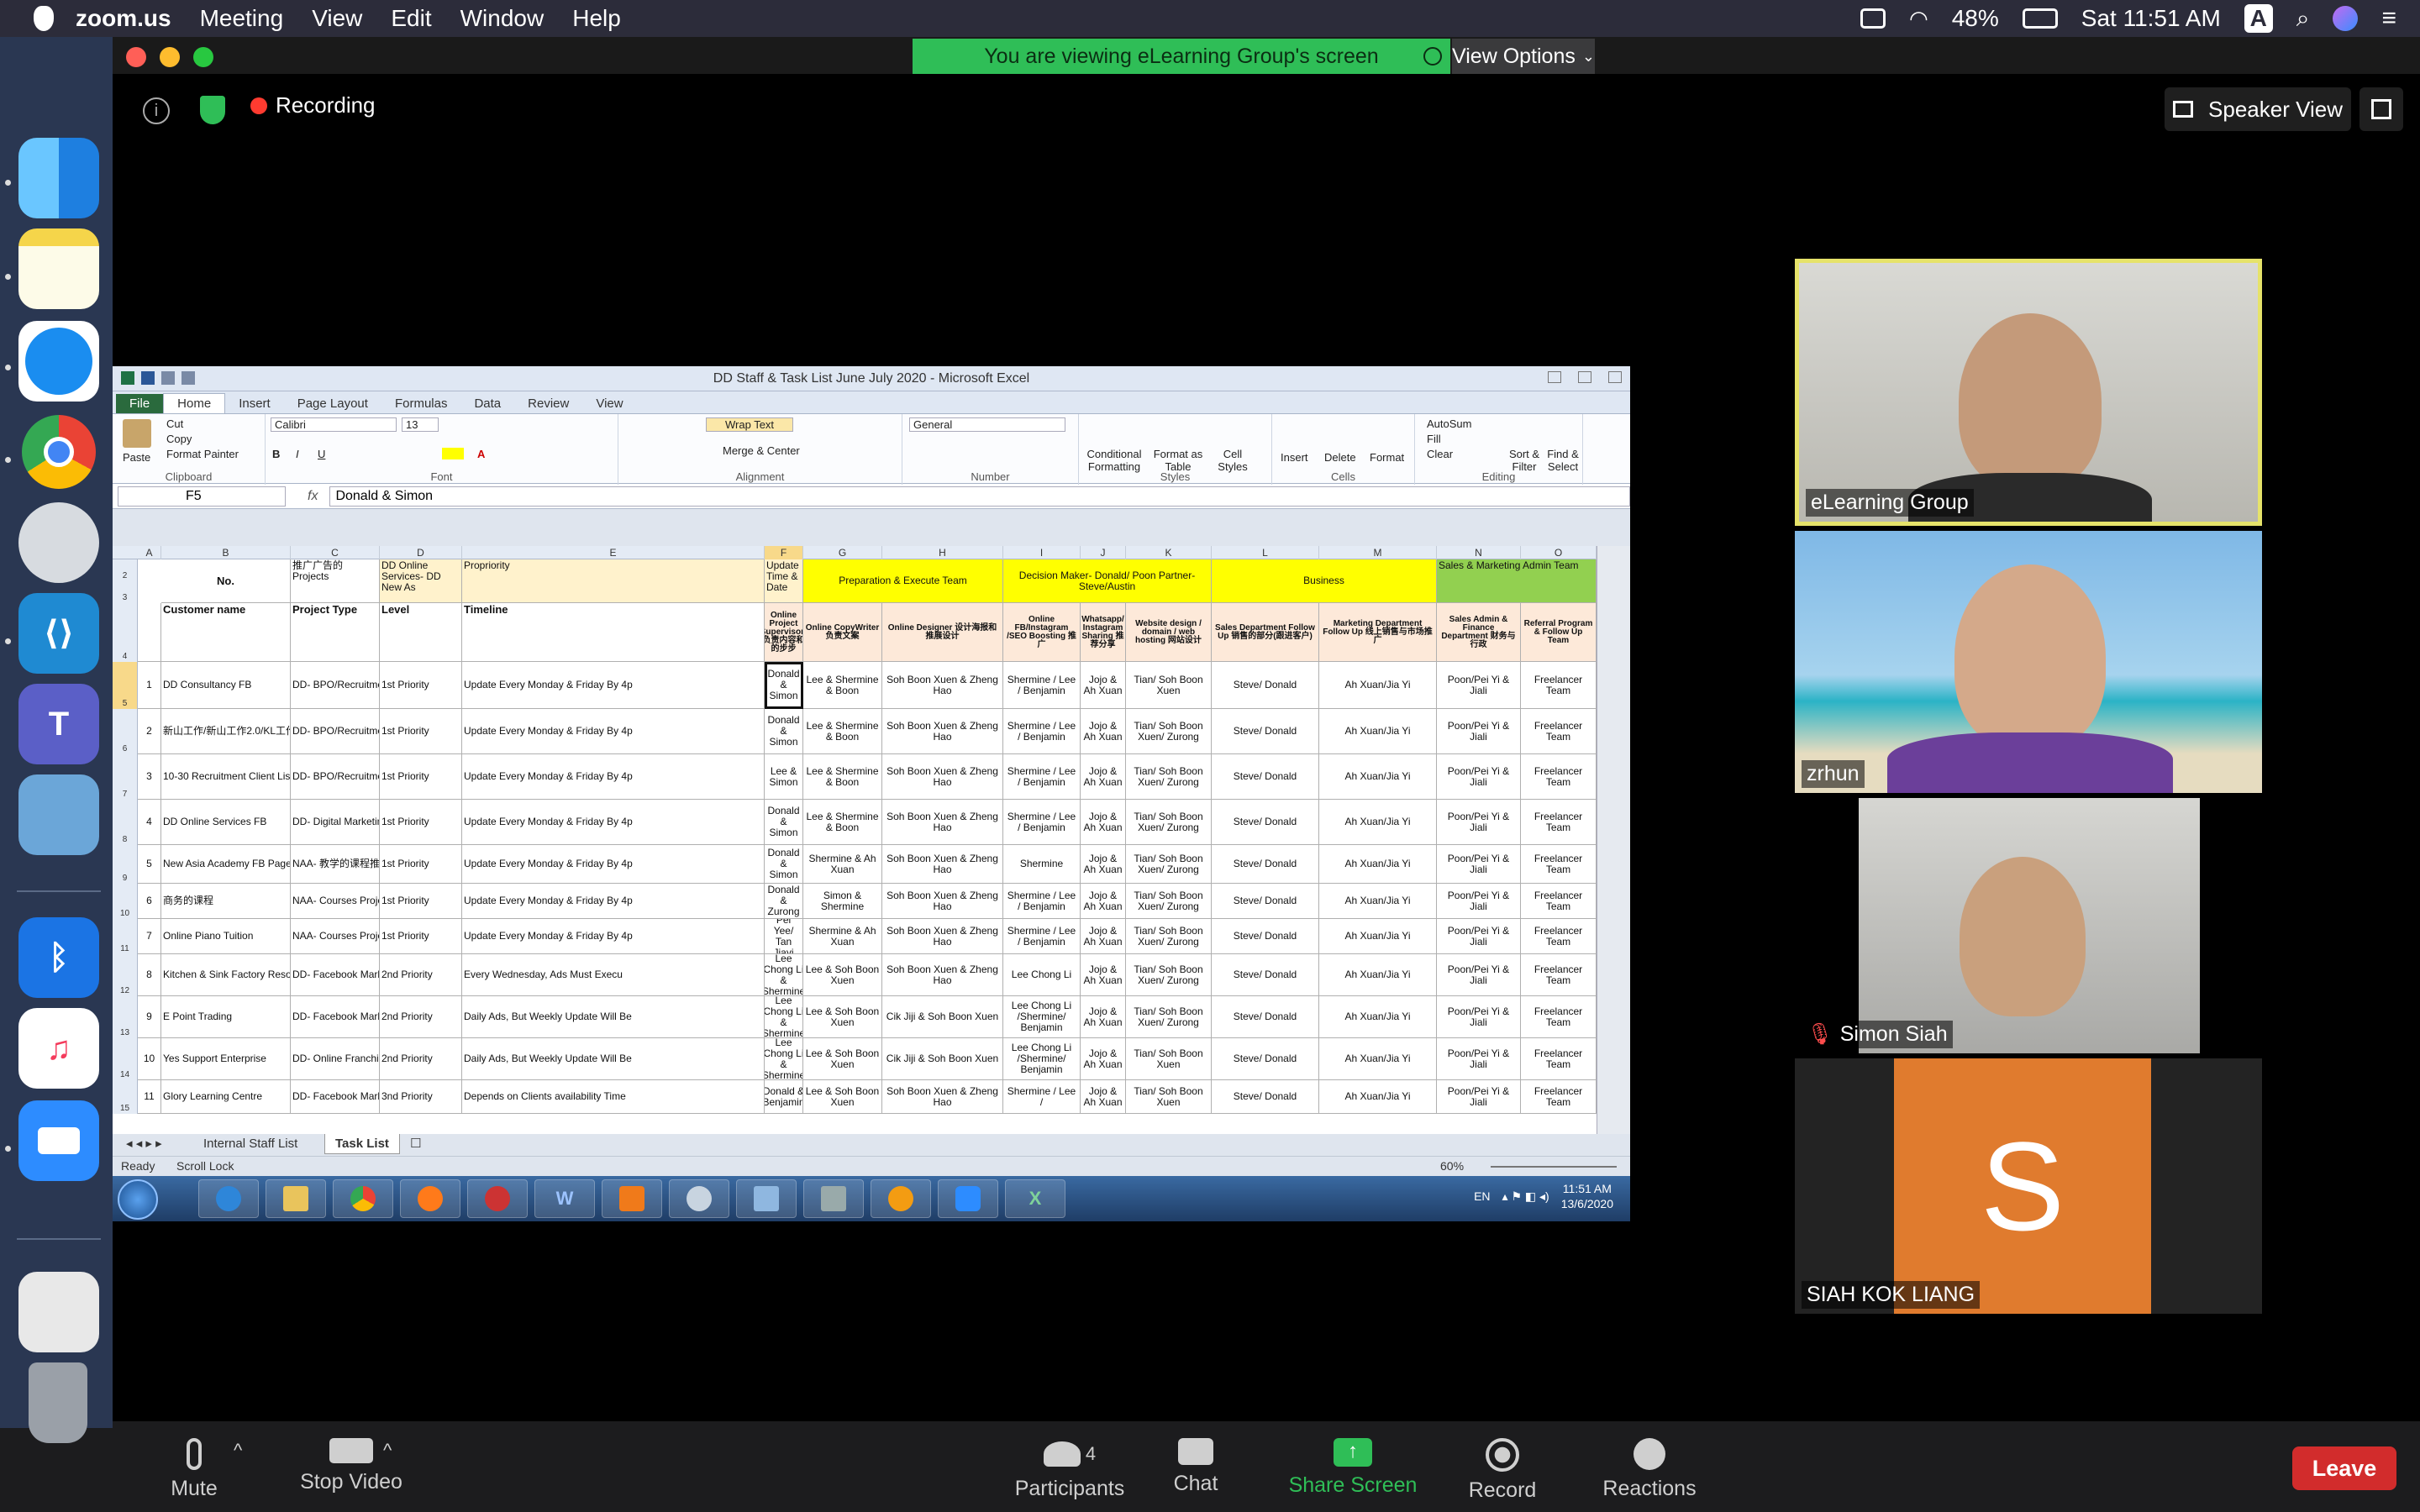 Image resolution: width=2420 pixels, height=1512 pixels. I want to click on banner-close-icon, so click(1433, 56).